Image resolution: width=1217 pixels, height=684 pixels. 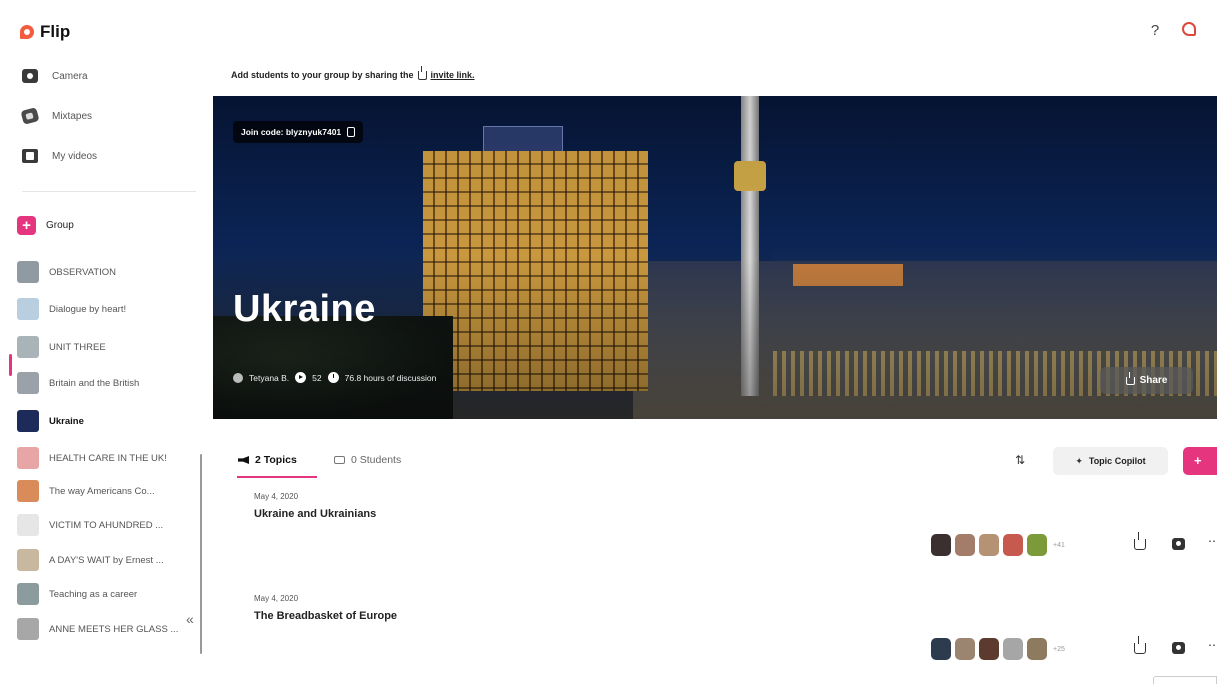 I want to click on topic-copilot-button: ✦ Topic Copilot, so click(x=1110, y=461).